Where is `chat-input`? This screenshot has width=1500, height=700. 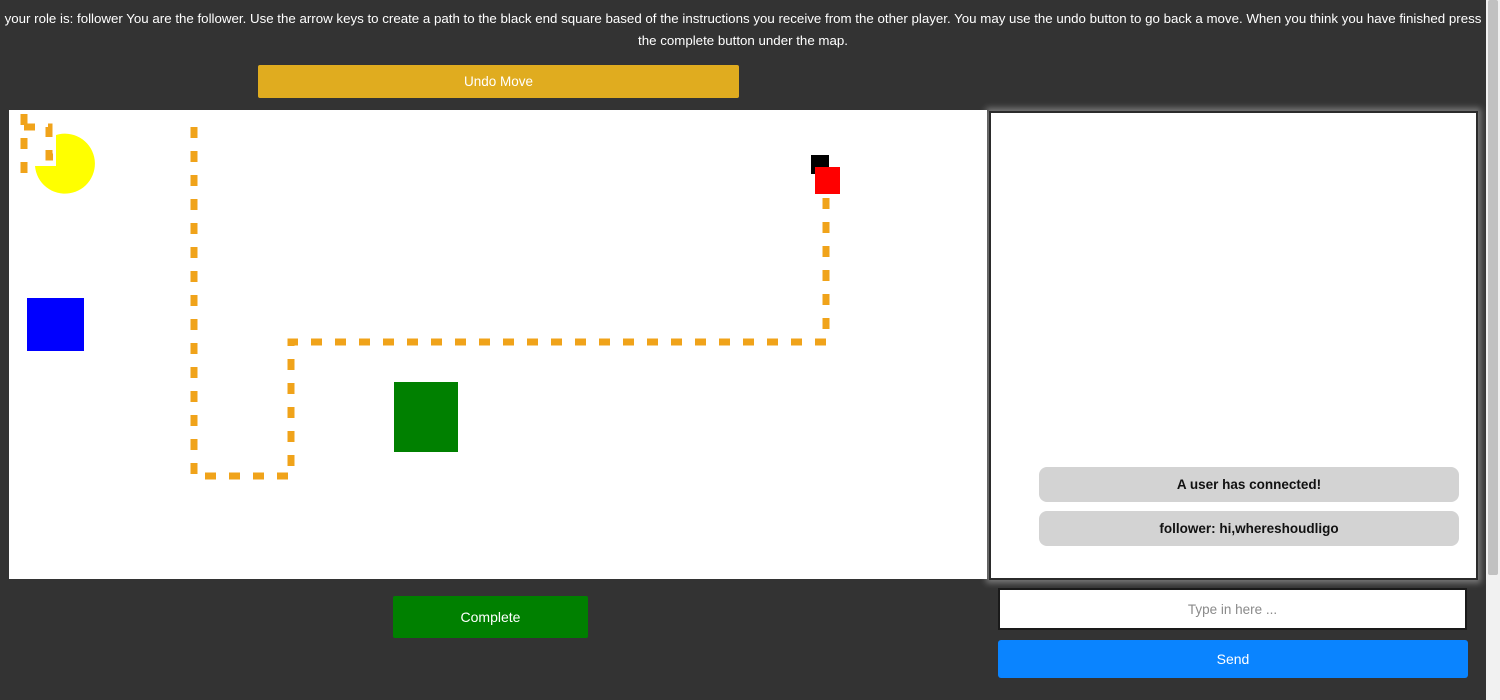 chat-input is located at coordinates (1232, 609).